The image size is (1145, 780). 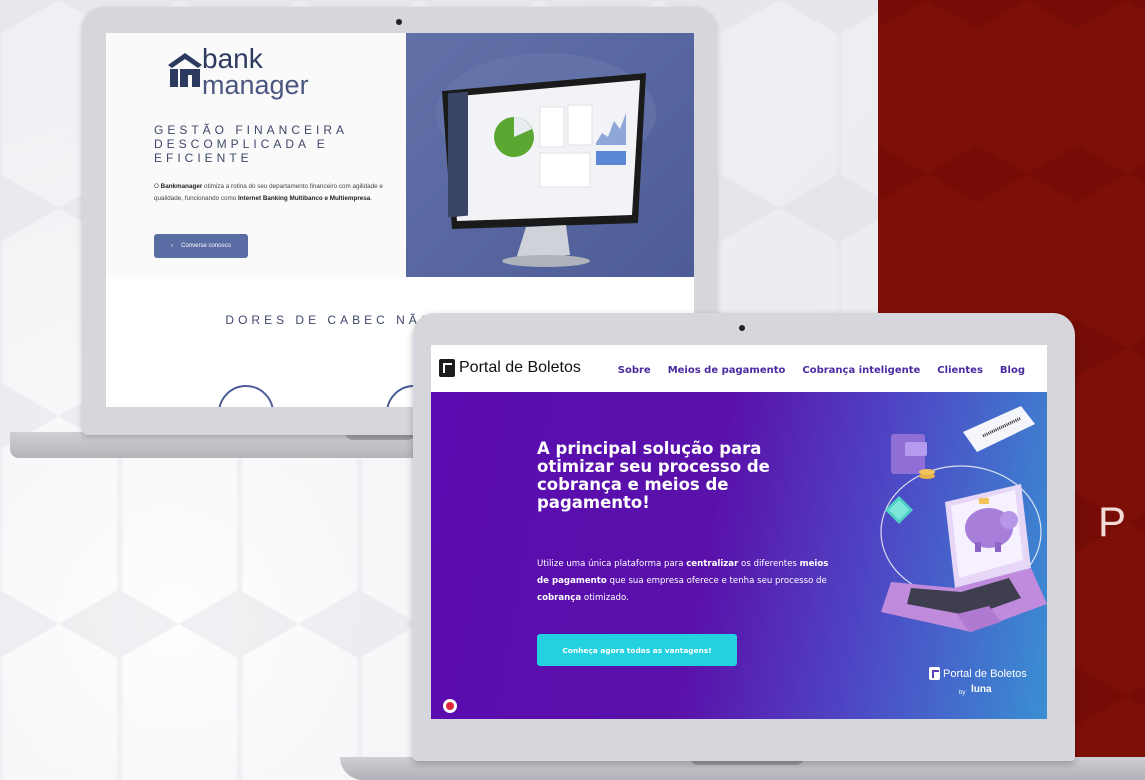 I want to click on bank-logo-icon, so click(x=185, y=70).